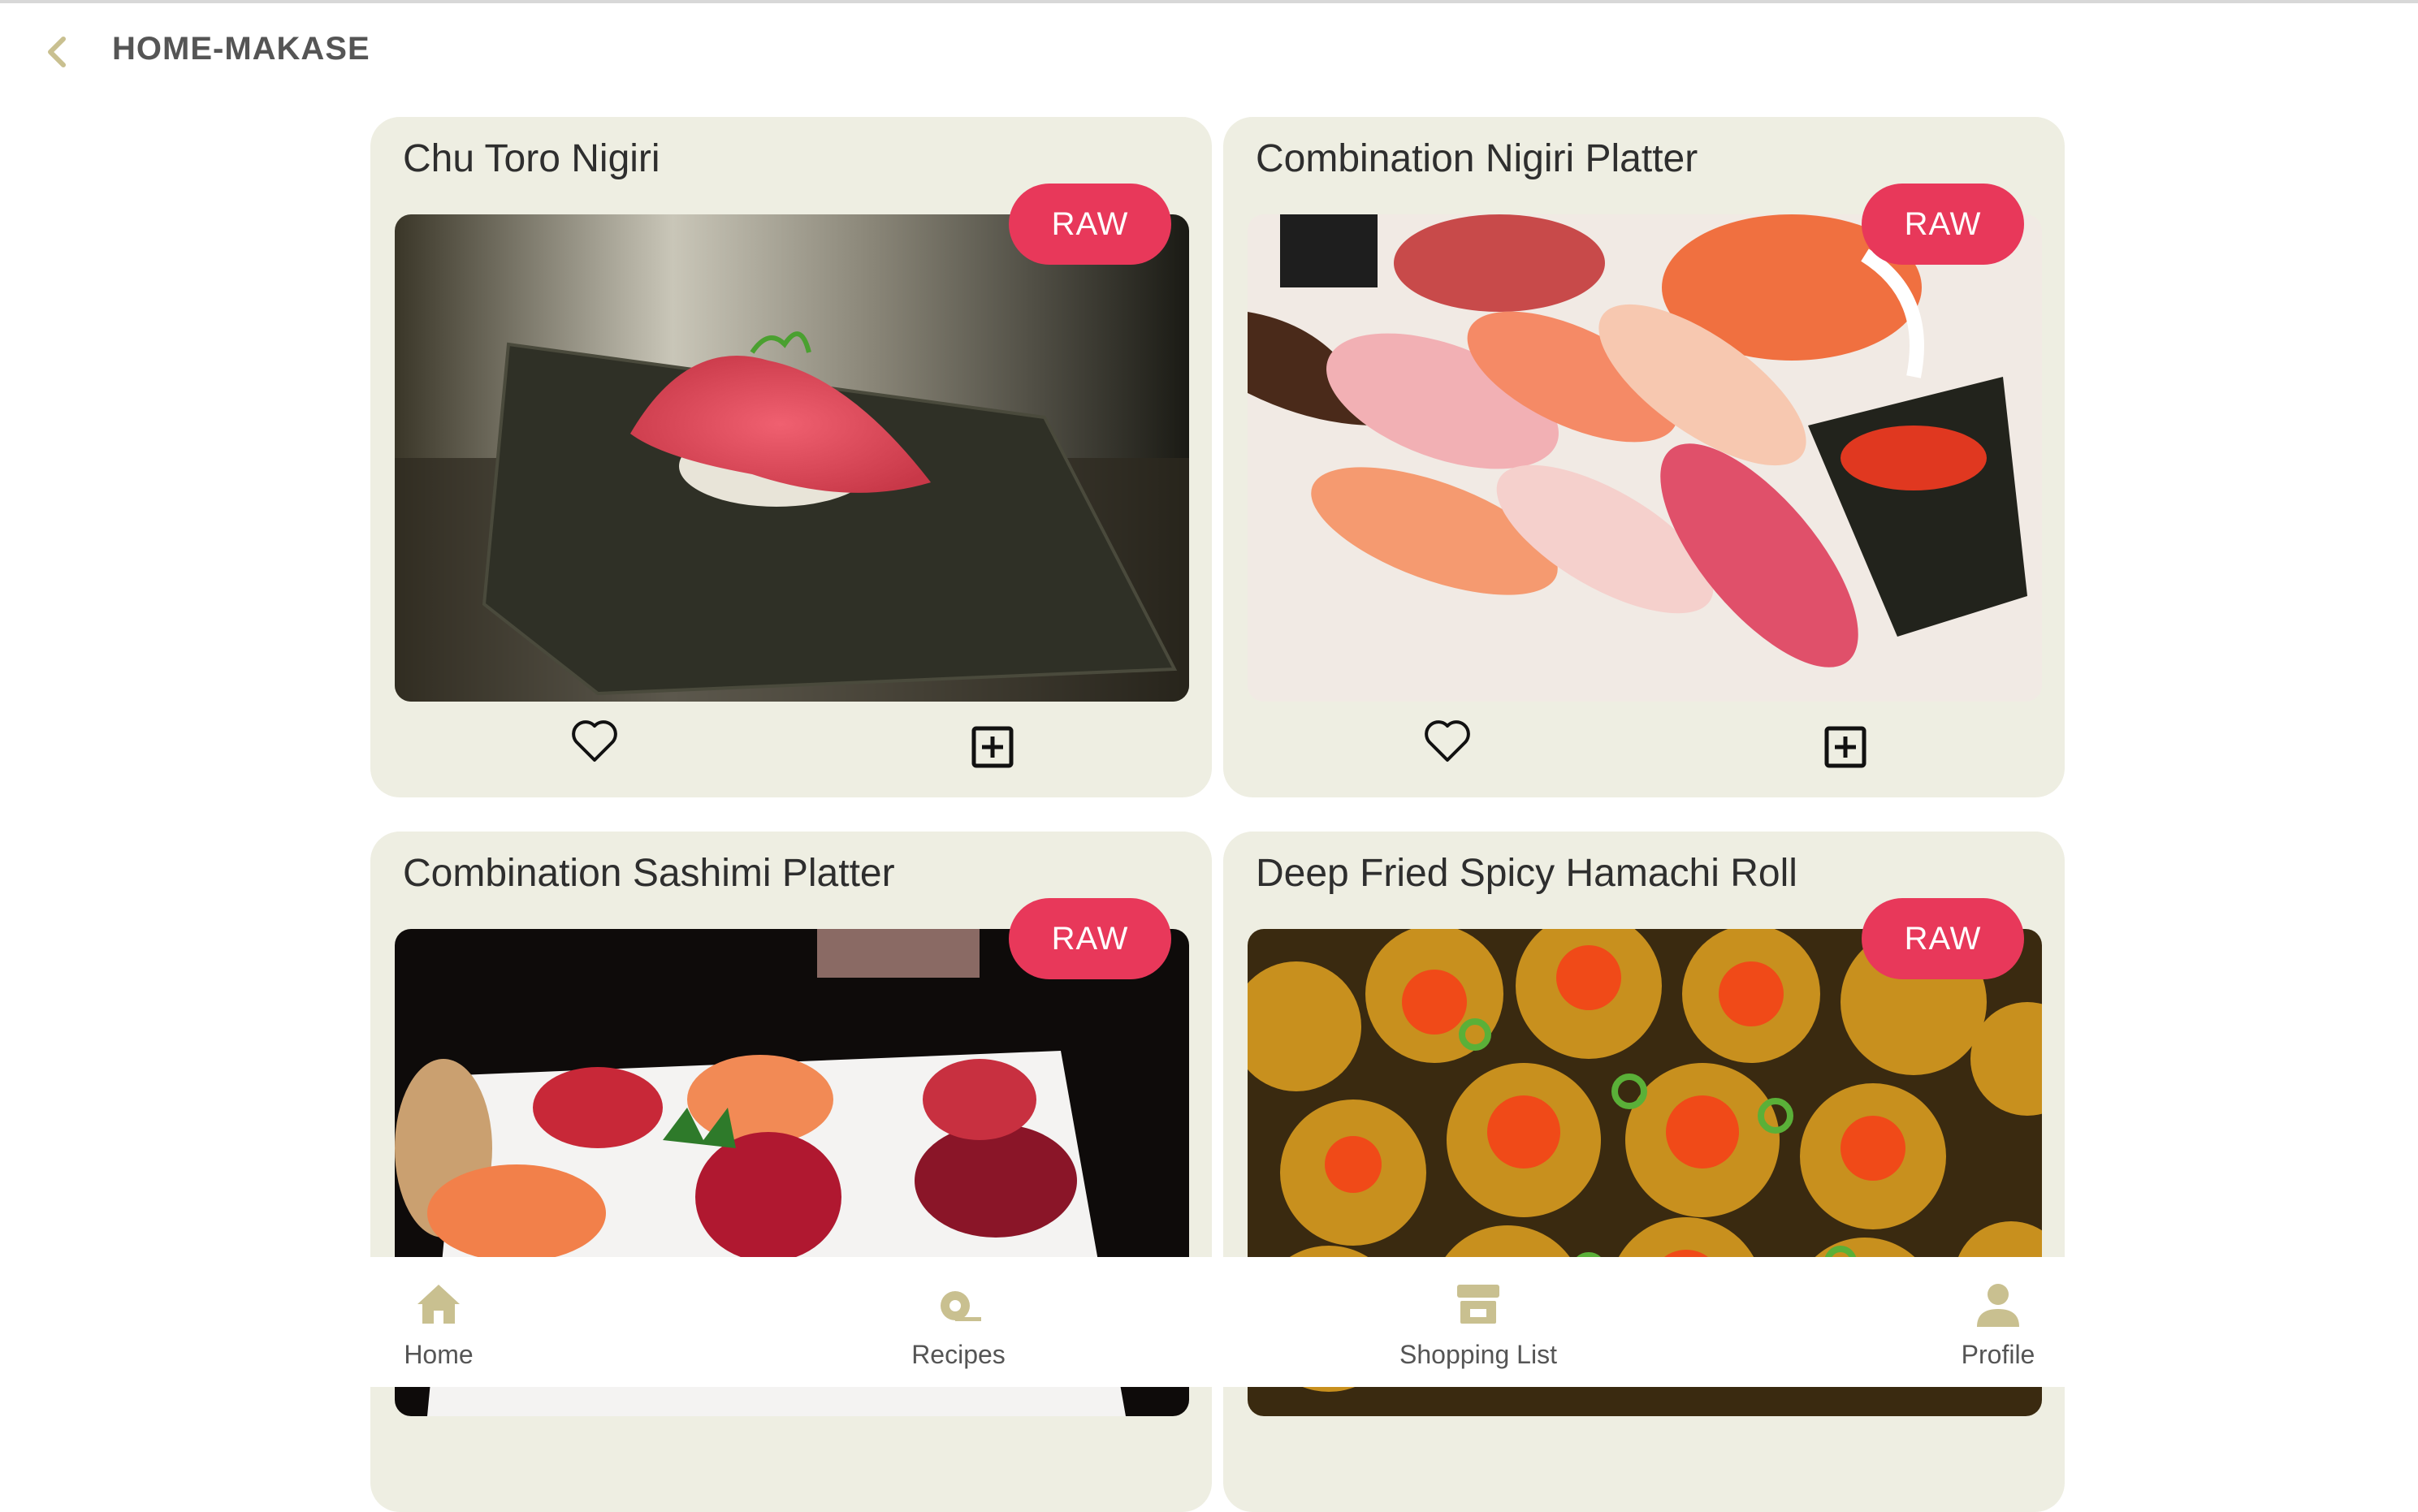 The height and width of the screenshot is (1512, 2418). I want to click on page-title: HOME-MAKASE, so click(241, 49).